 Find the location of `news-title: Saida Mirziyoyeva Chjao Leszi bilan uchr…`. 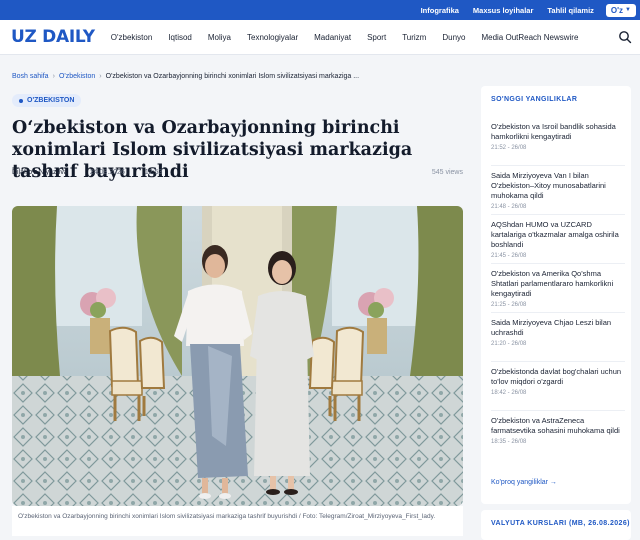

news-title: Saida Mirziyoyeva Chjao Leszi bilan uchr… is located at coordinates (558, 328).